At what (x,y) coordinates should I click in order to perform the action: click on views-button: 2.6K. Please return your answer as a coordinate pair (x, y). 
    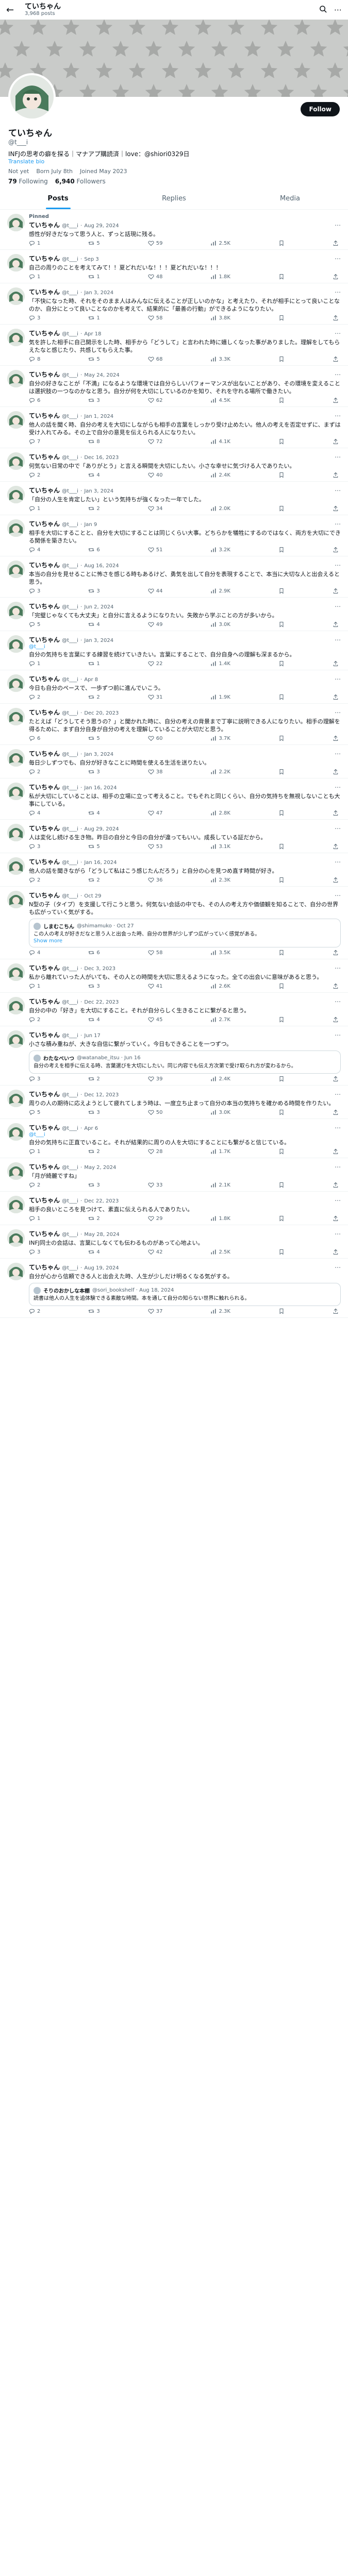
    Looking at the image, I should click on (220, 986).